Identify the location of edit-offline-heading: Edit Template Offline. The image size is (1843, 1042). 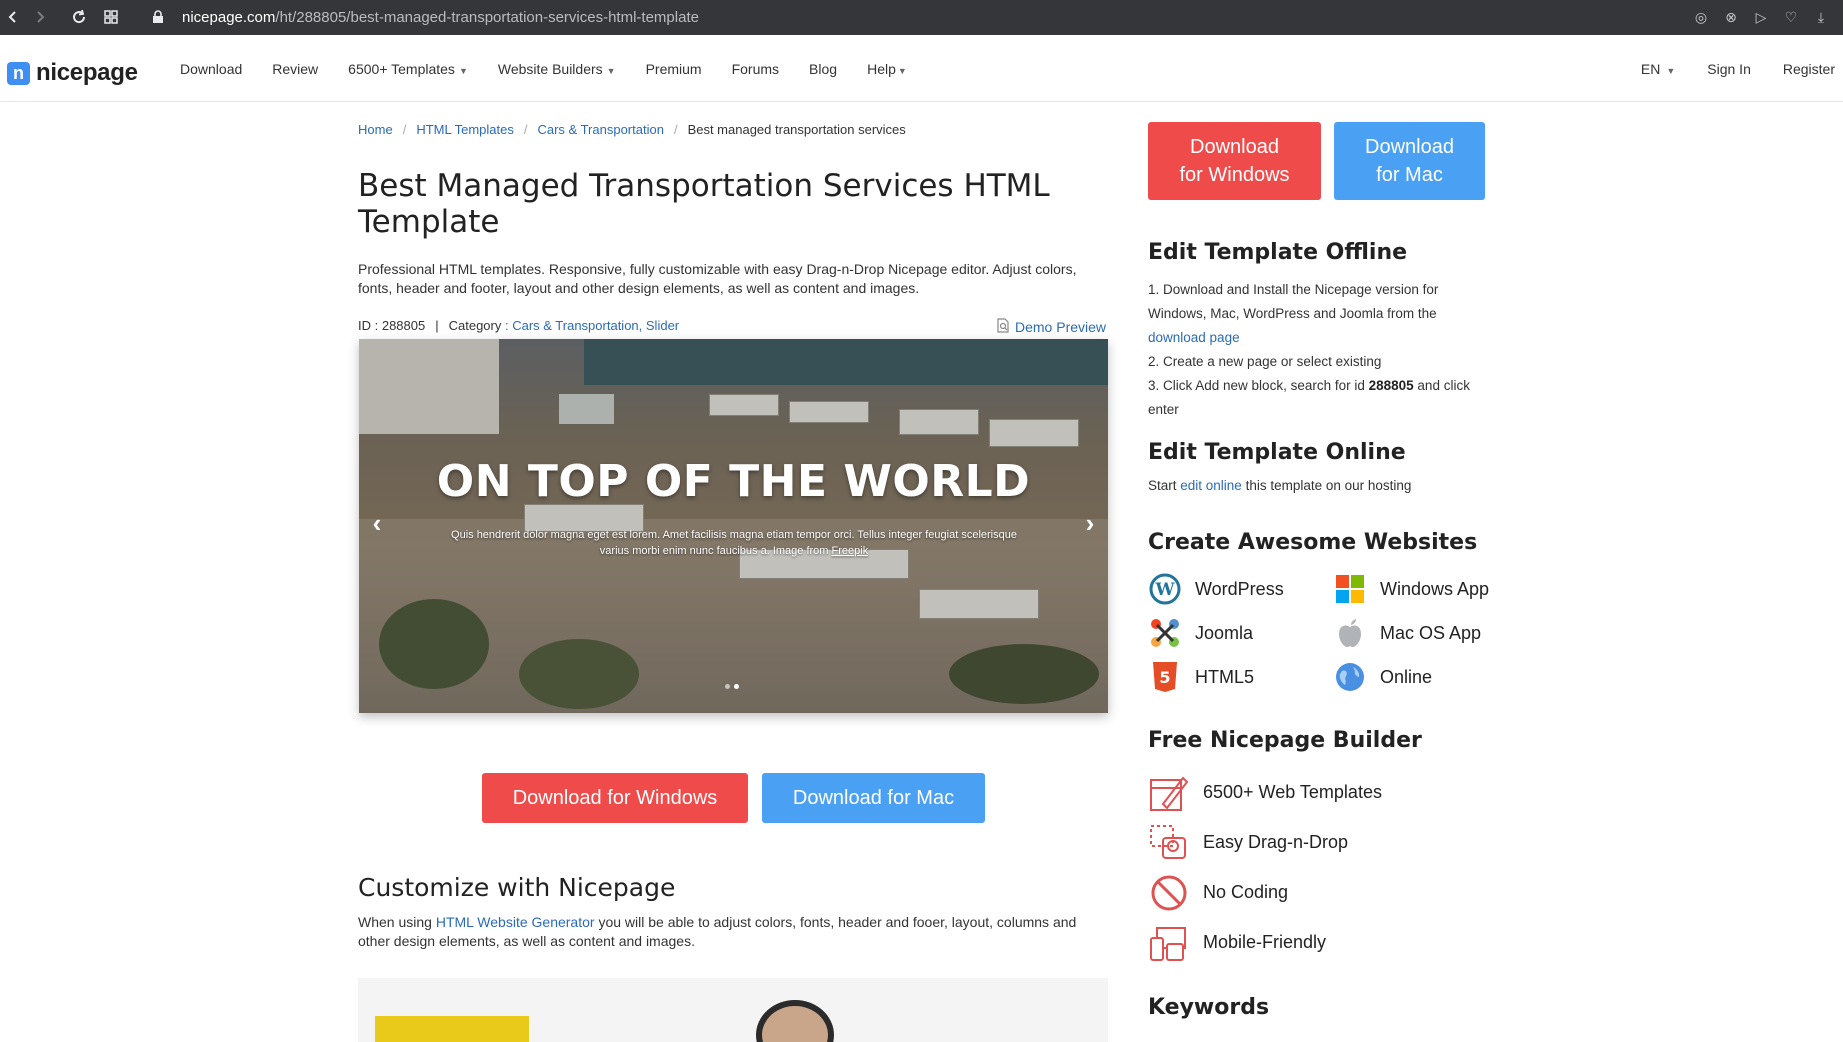
(1278, 252).